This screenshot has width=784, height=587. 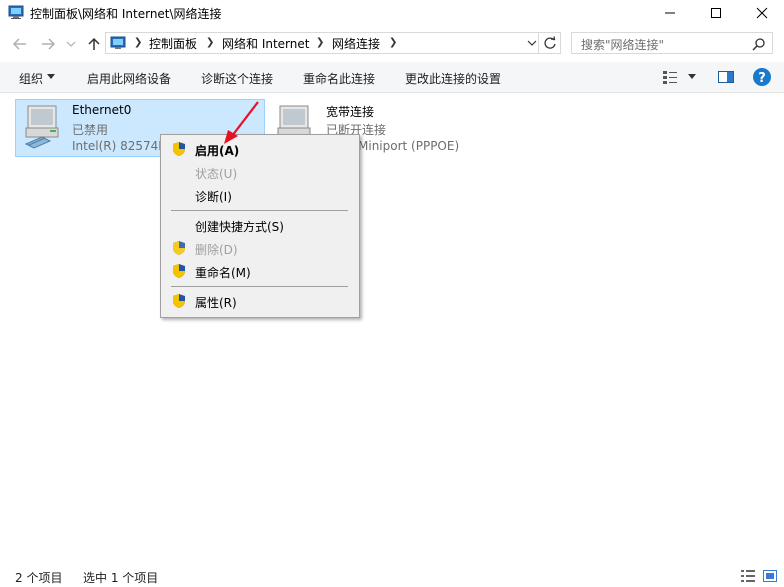 I want to click on rename-connection-button: 重命名此连接, so click(x=339, y=78).